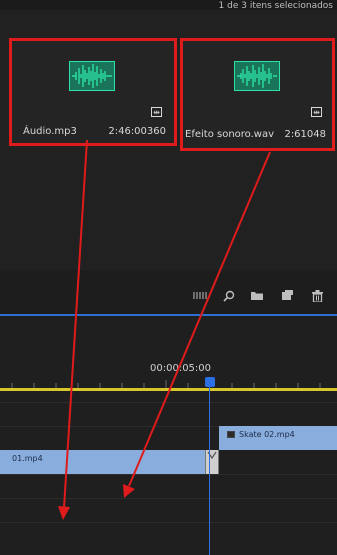  What do you see at coordinates (75, 324) in the screenshot?
I see `annotation-arrow` at bounding box center [75, 324].